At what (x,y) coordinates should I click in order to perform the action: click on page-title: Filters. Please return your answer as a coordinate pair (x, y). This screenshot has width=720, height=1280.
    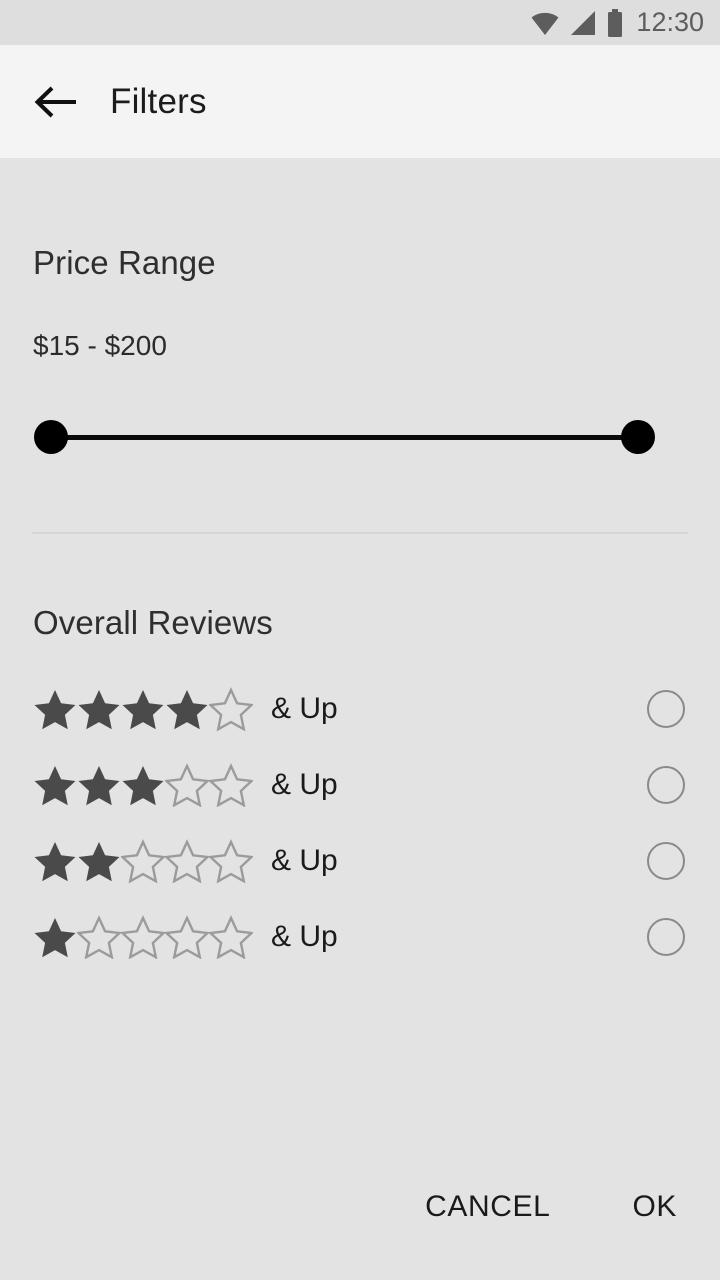
    Looking at the image, I should click on (158, 101).